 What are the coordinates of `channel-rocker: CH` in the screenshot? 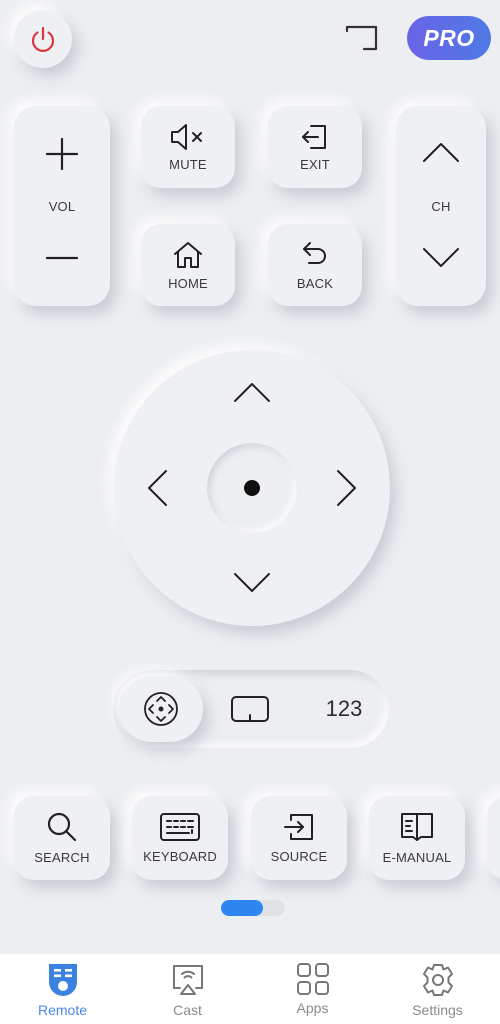 It's located at (441, 206).